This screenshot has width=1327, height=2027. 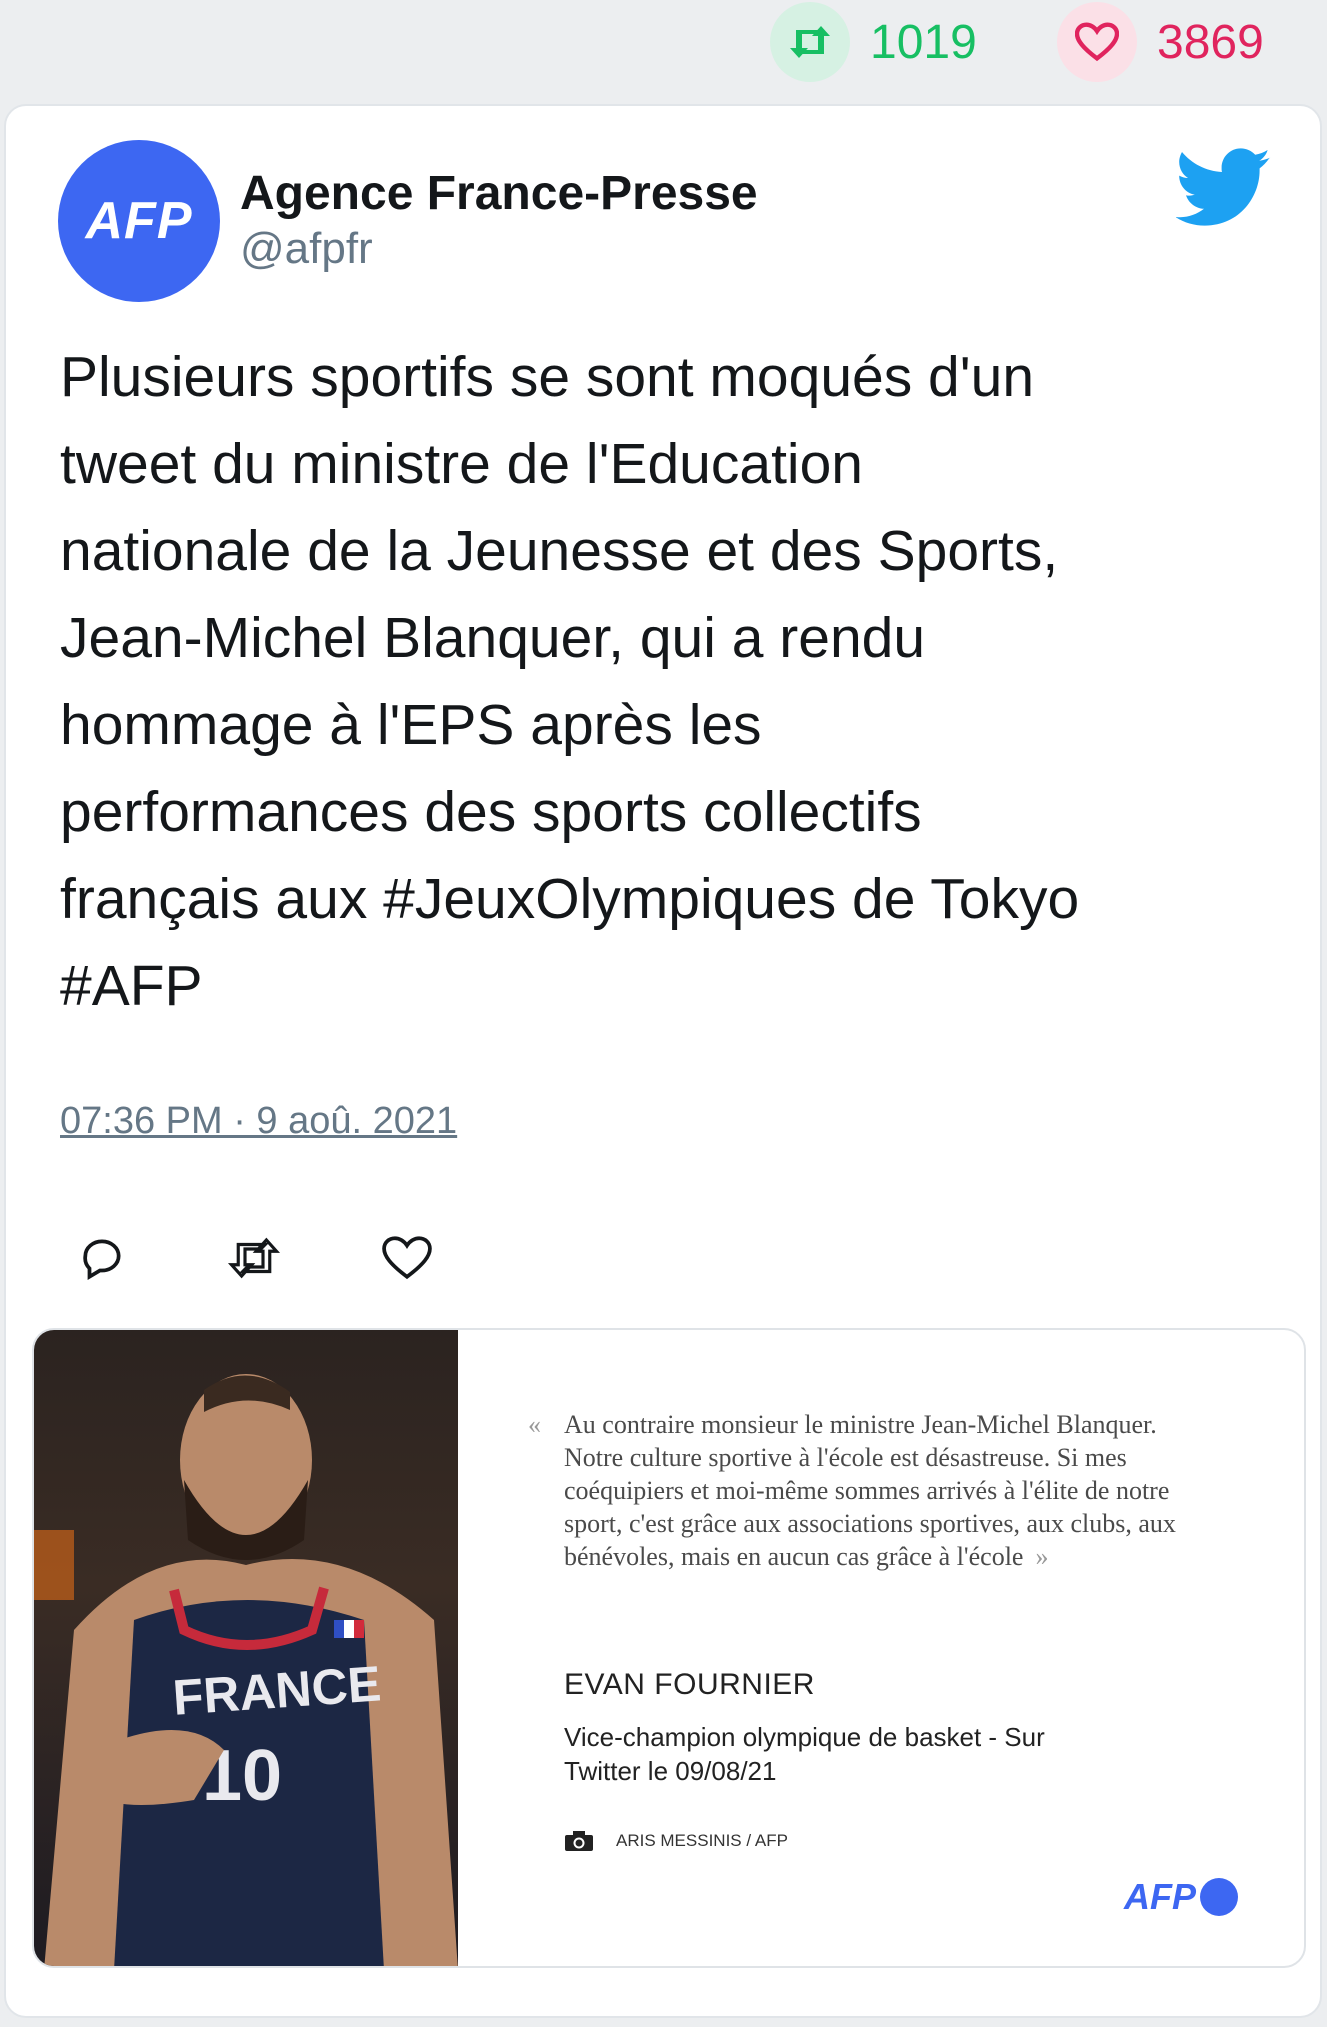 What do you see at coordinates (254, 1258) in the screenshot?
I see `retweet-action-icon` at bounding box center [254, 1258].